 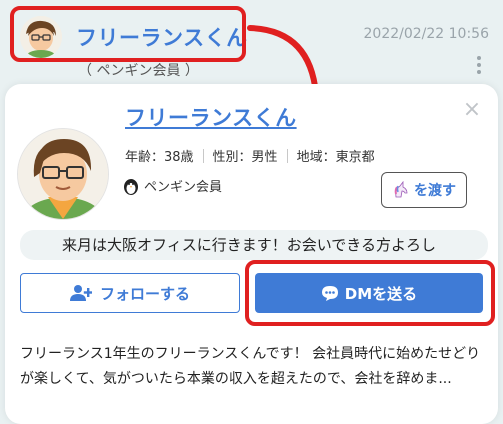 What do you see at coordinates (128, 34) in the screenshot?
I see `annotation-highlight-username` at bounding box center [128, 34].